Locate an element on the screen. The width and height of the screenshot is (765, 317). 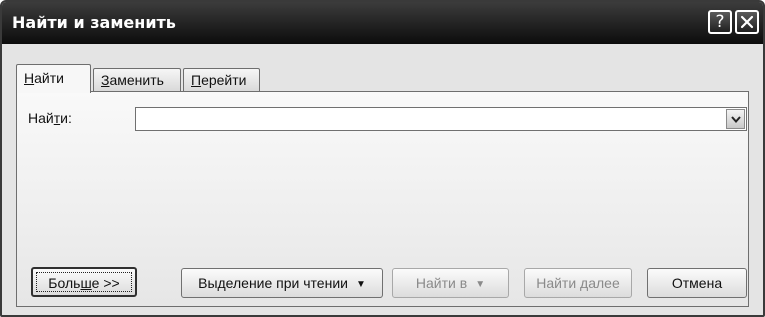
tab-find: Найти is located at coordinates (53, 78).